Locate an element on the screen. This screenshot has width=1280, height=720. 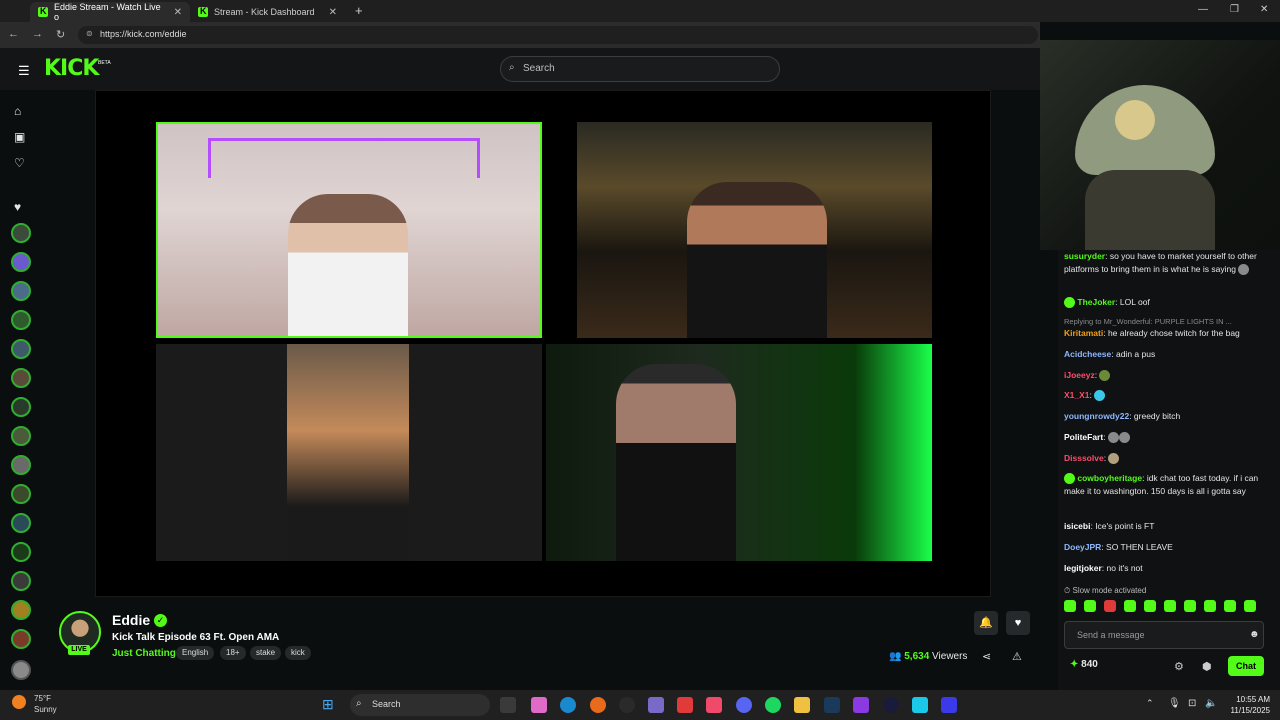
maximize-icon: ❐ is located at coordinates (1234, 9).